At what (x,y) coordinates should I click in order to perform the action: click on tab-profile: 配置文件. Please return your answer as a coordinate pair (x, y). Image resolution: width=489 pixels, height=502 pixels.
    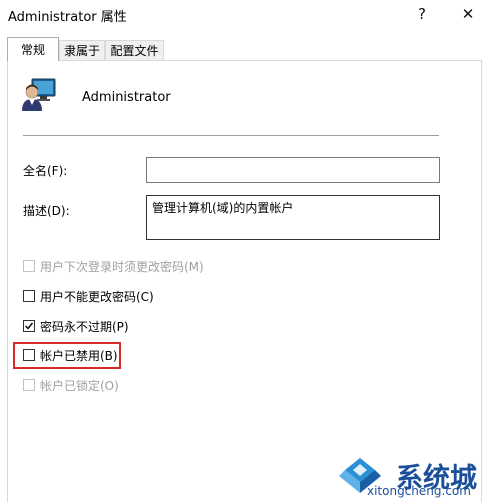
    Looking at the image, I should click on (134, 50).